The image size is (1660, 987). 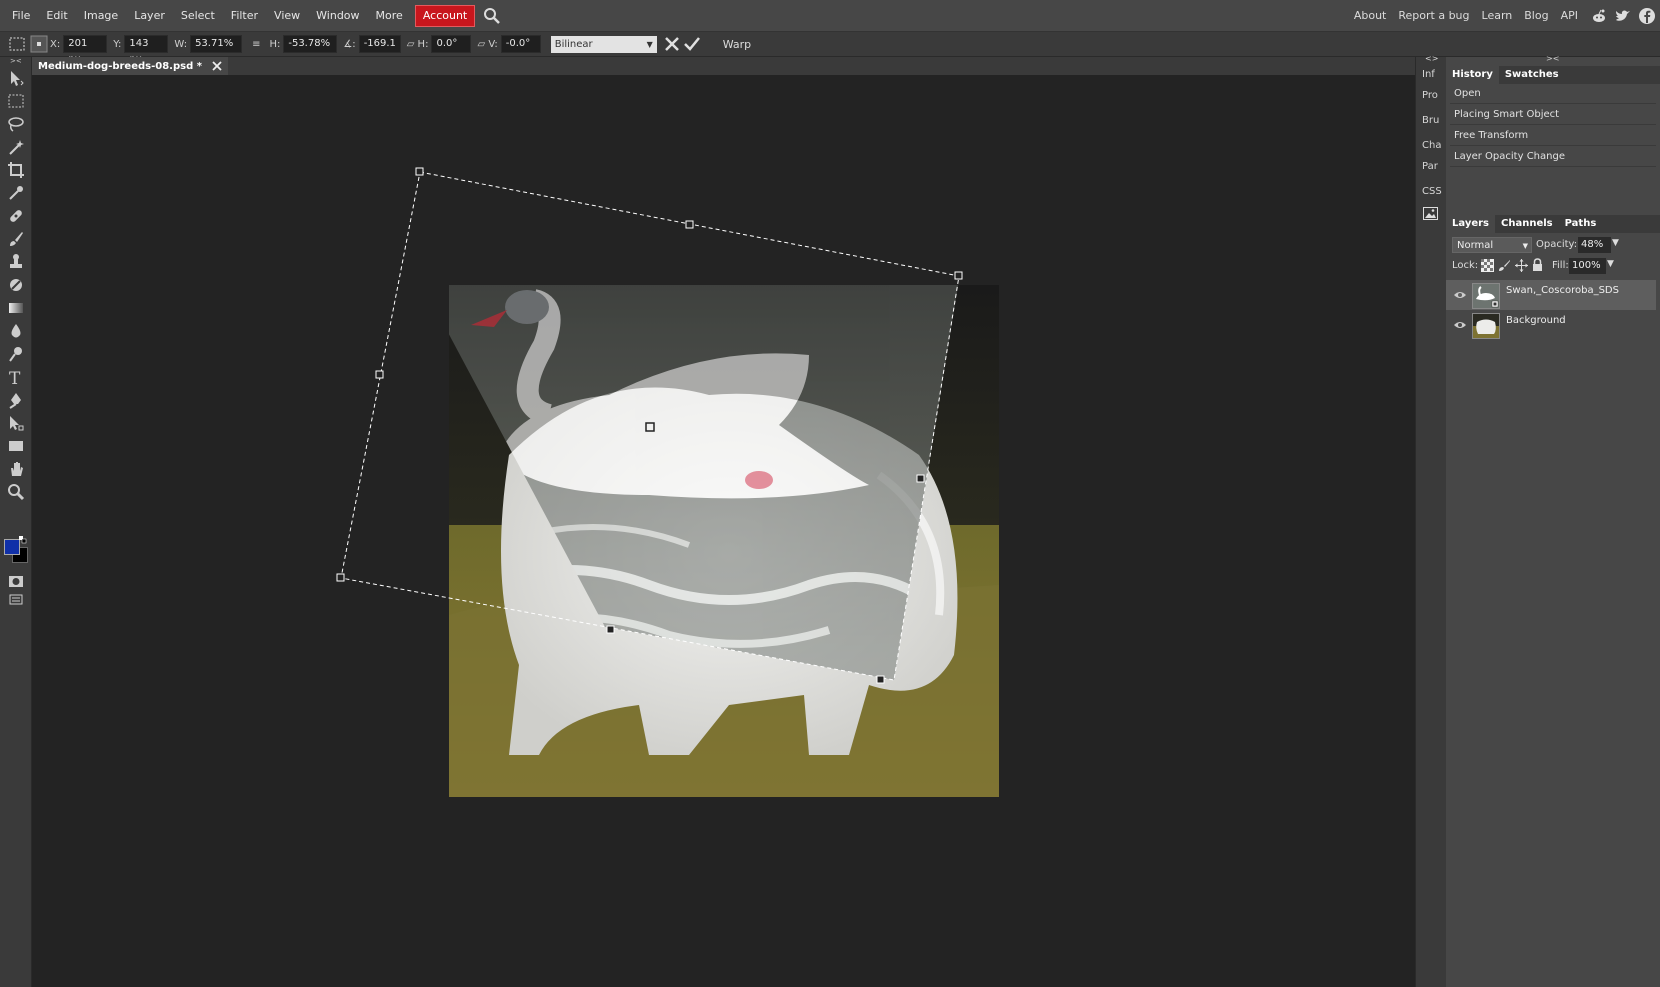 I want to click on facebook-icon, so click(x=1647, y=16).